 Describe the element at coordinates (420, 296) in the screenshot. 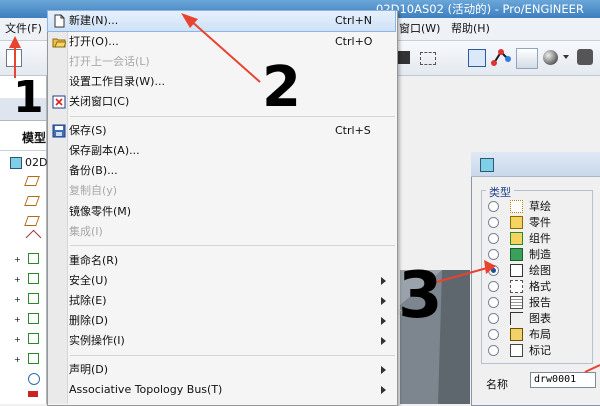

I see `annotation-step-3: 3` at that location.